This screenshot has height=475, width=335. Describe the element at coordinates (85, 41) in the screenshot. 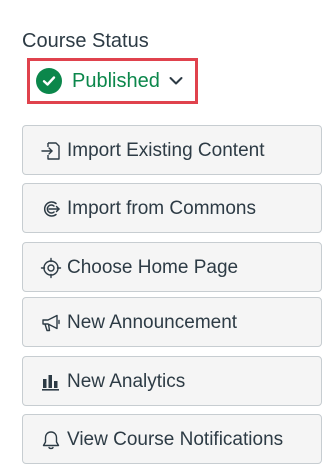

I see `course-status-heading: Course Status` at that location.